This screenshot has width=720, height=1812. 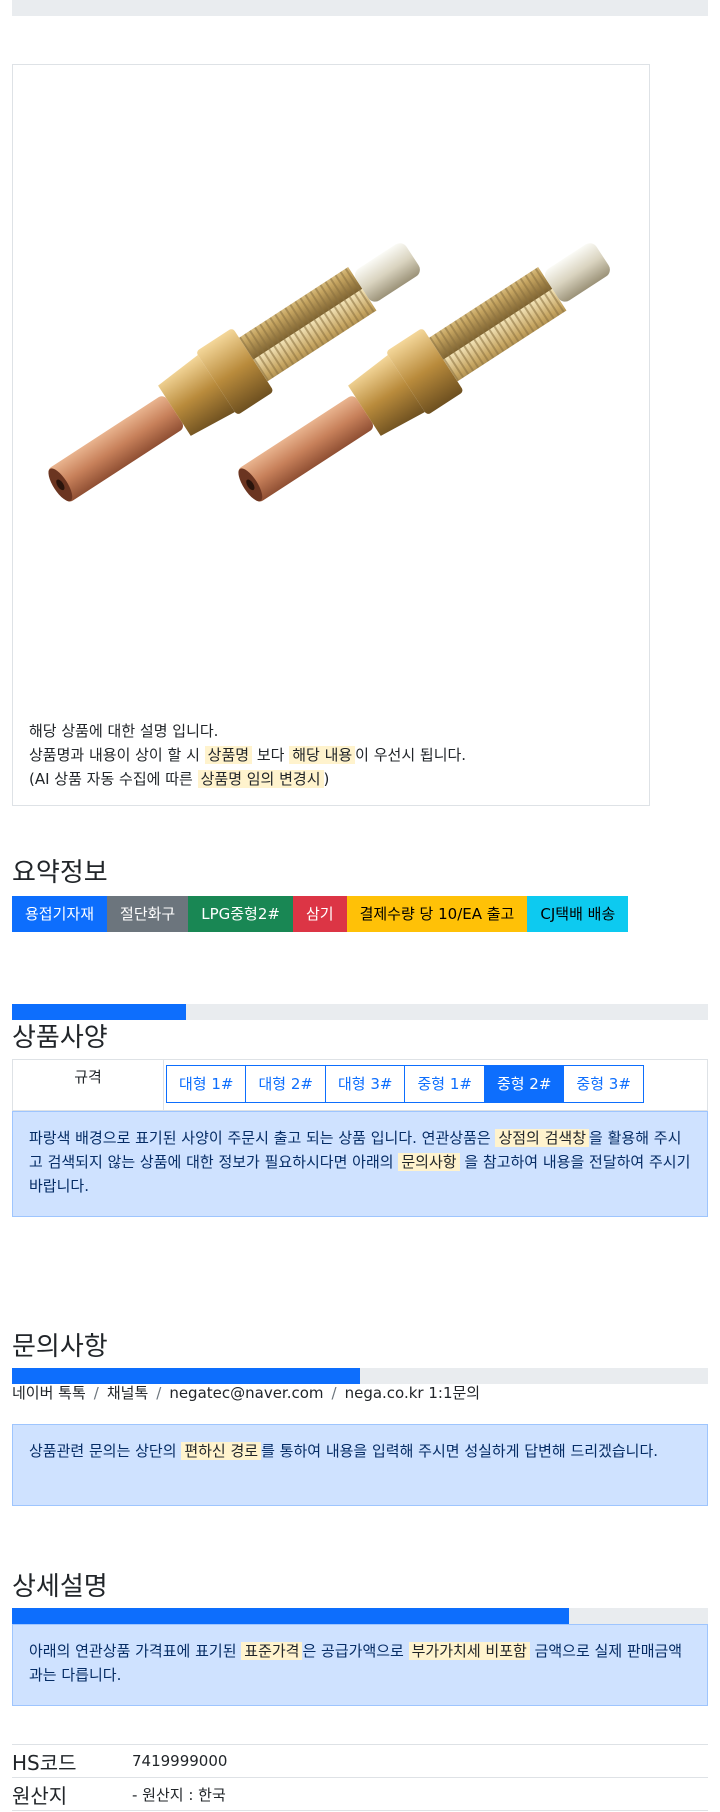 I want to click on top-divider-bar, so click(x=360, y=8).